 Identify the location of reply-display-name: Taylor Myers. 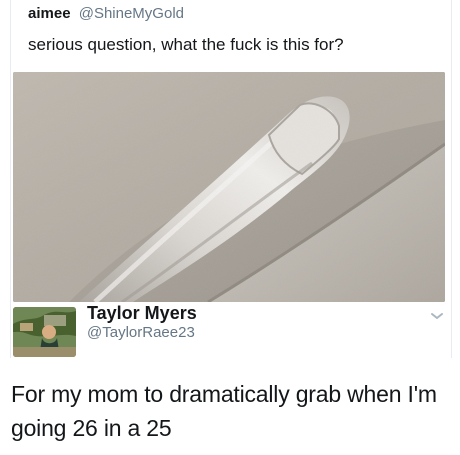
(142, 313).